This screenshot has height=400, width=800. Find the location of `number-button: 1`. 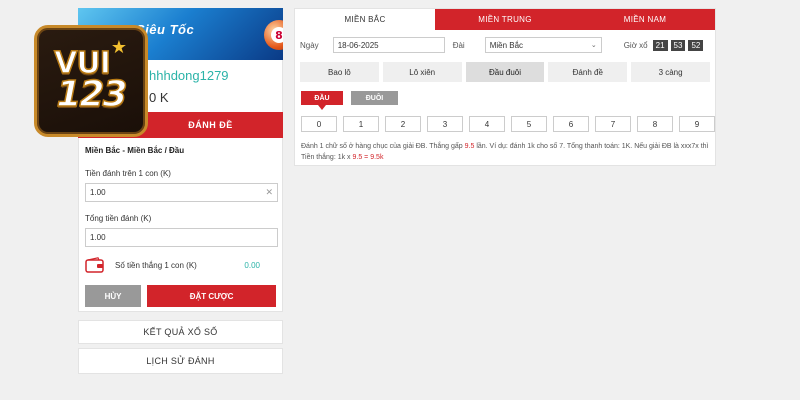

number-button: 1 is located at coordinates (361, 124).